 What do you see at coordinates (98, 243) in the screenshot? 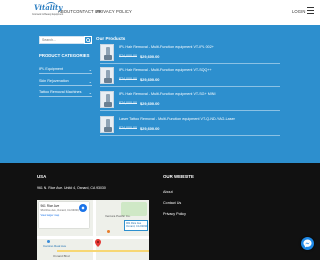
I see `map-pin-icon` at bounding box center [98, 243].